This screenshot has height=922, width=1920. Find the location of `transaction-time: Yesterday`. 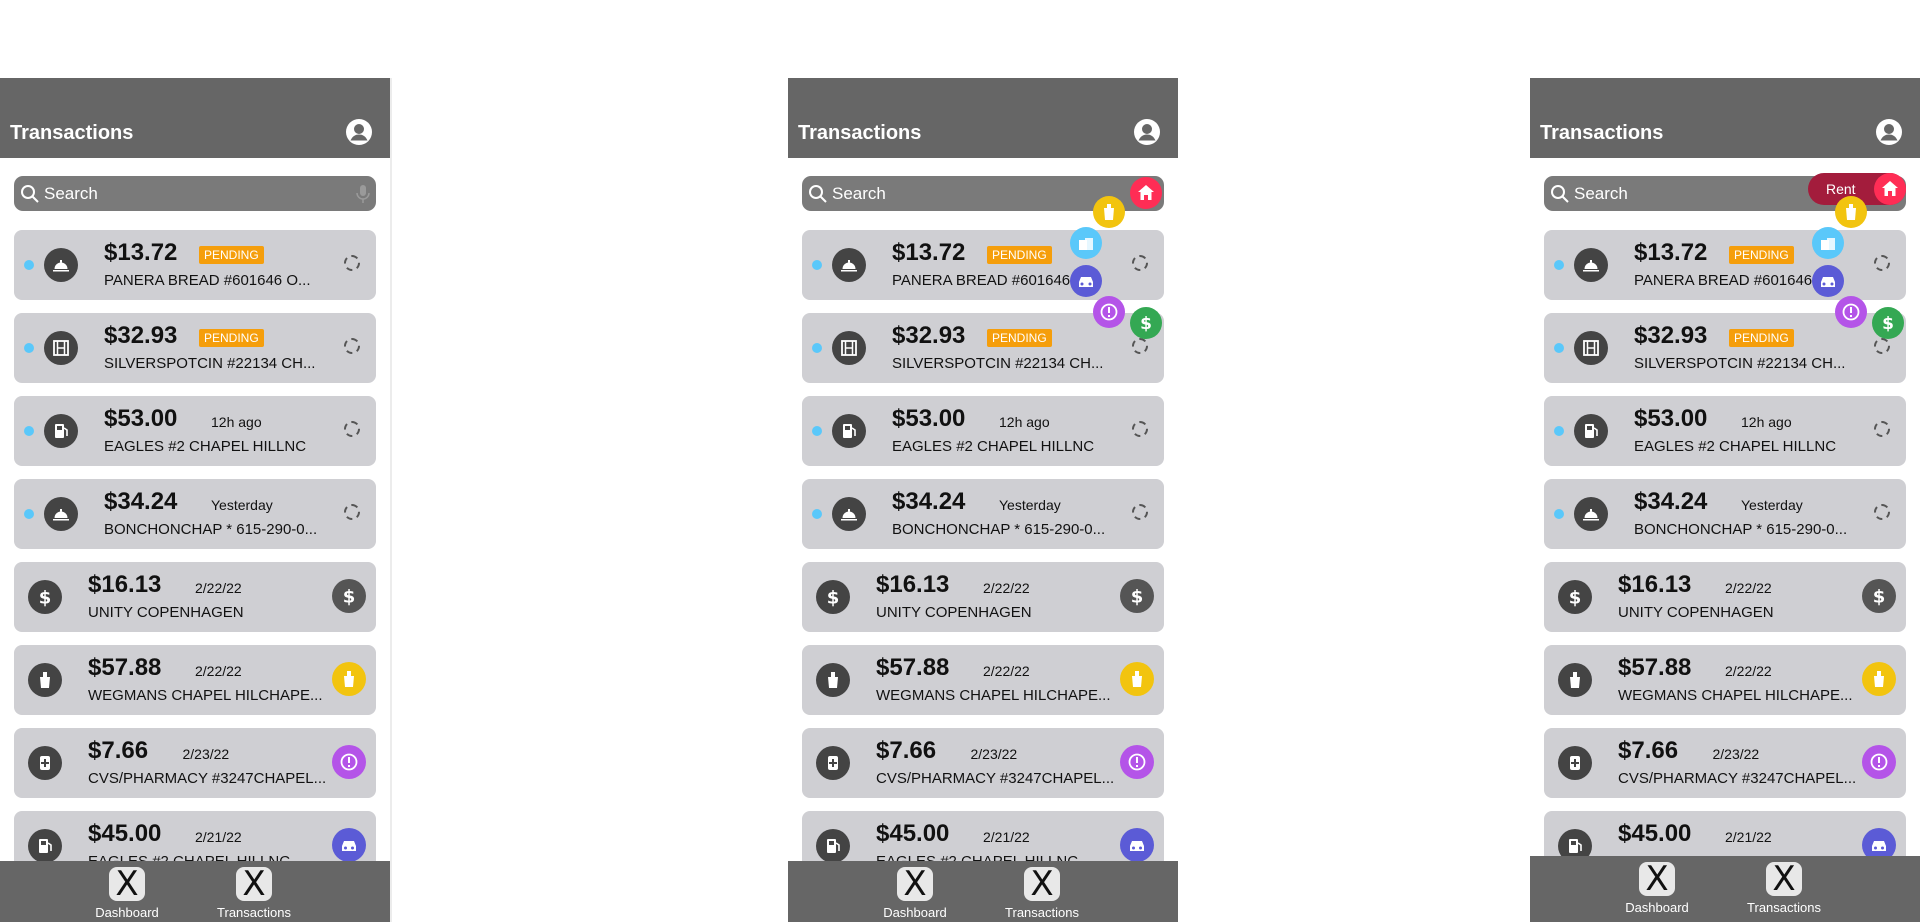

transaction-time: Yesterday is located at coordinates (1030, 505).